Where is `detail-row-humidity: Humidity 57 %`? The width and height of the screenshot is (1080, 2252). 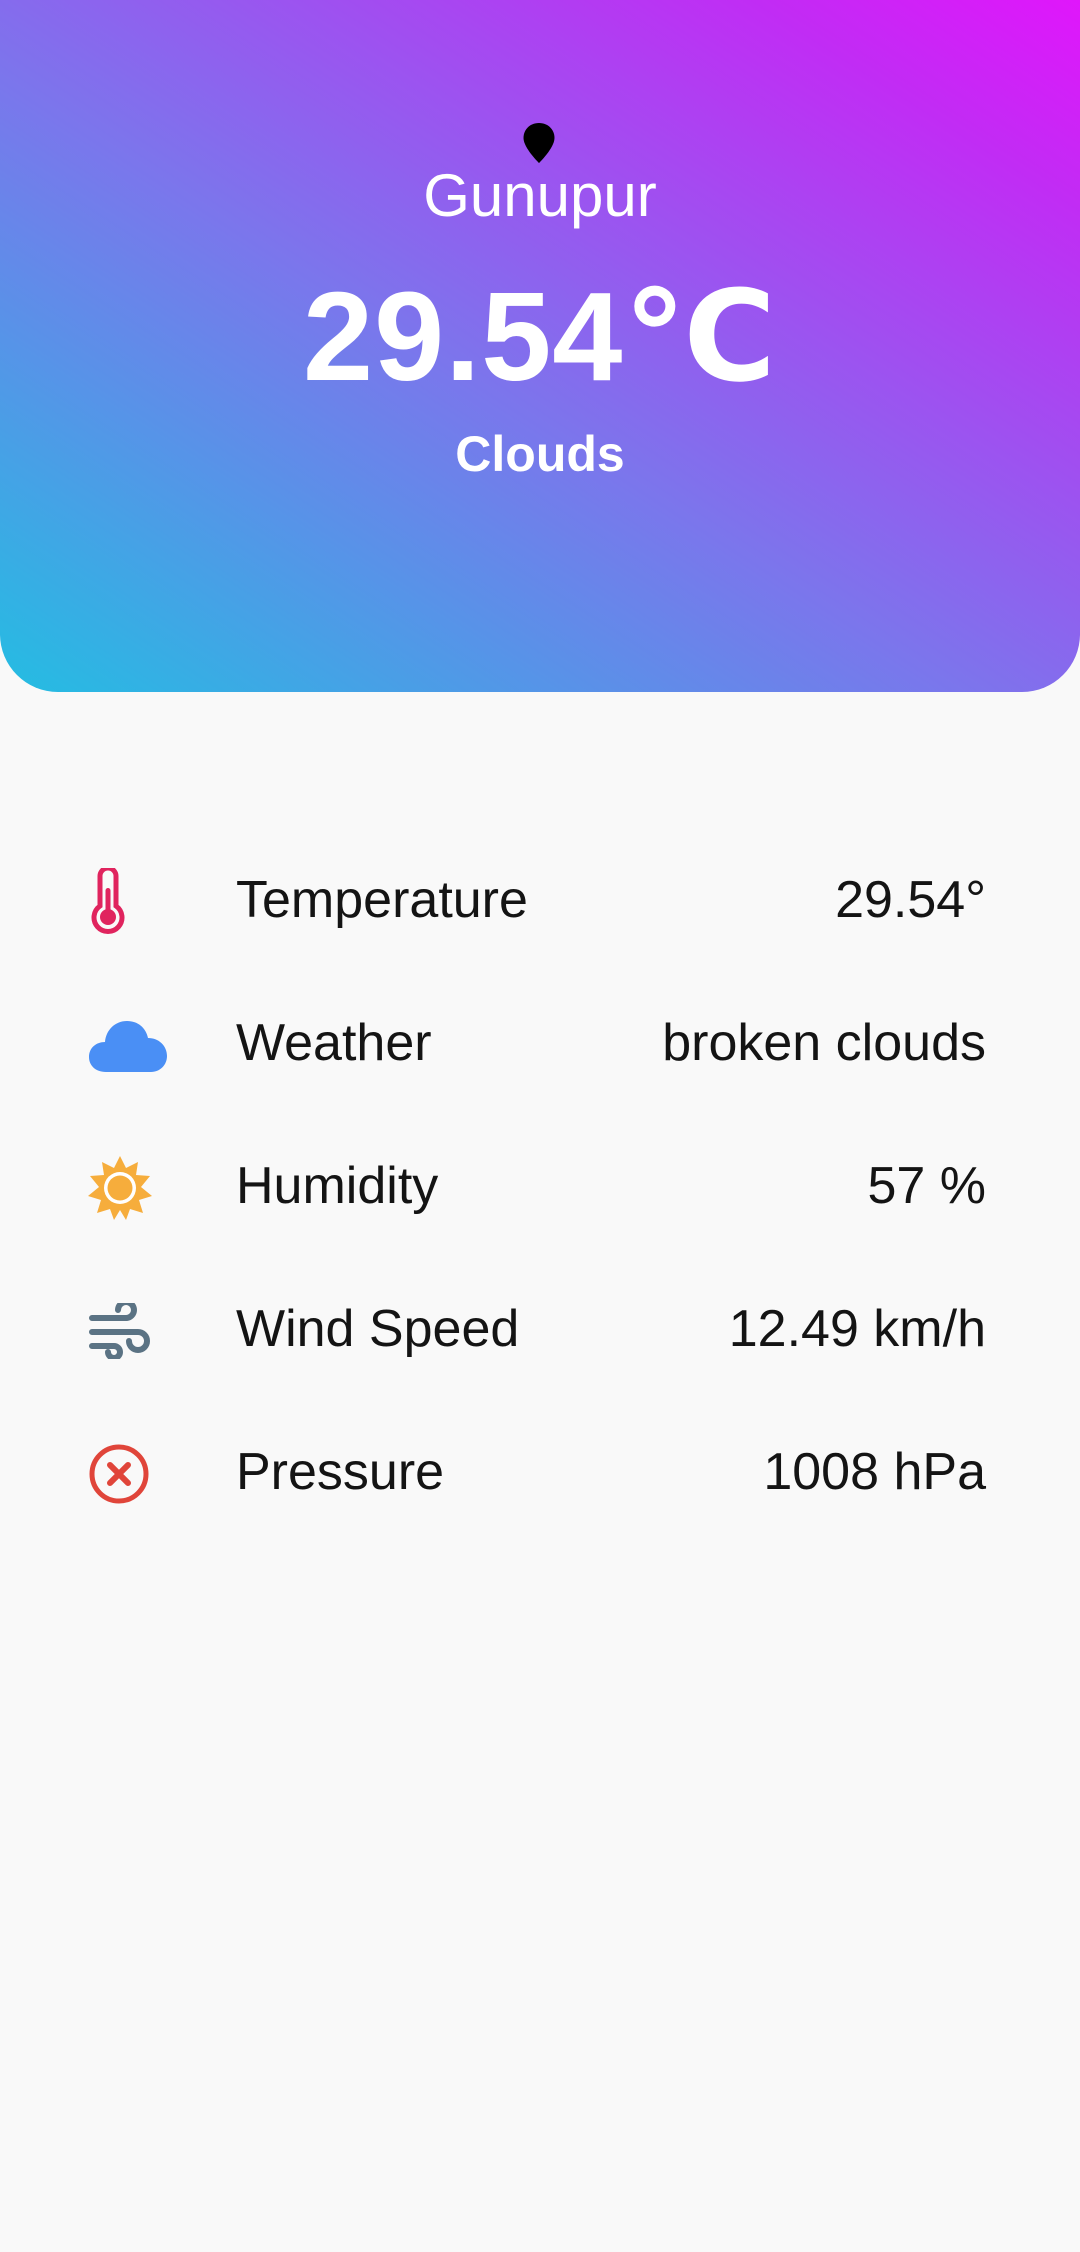 detail-row-humidity: Humidity 57 % is located at coordinates (540, 1197).